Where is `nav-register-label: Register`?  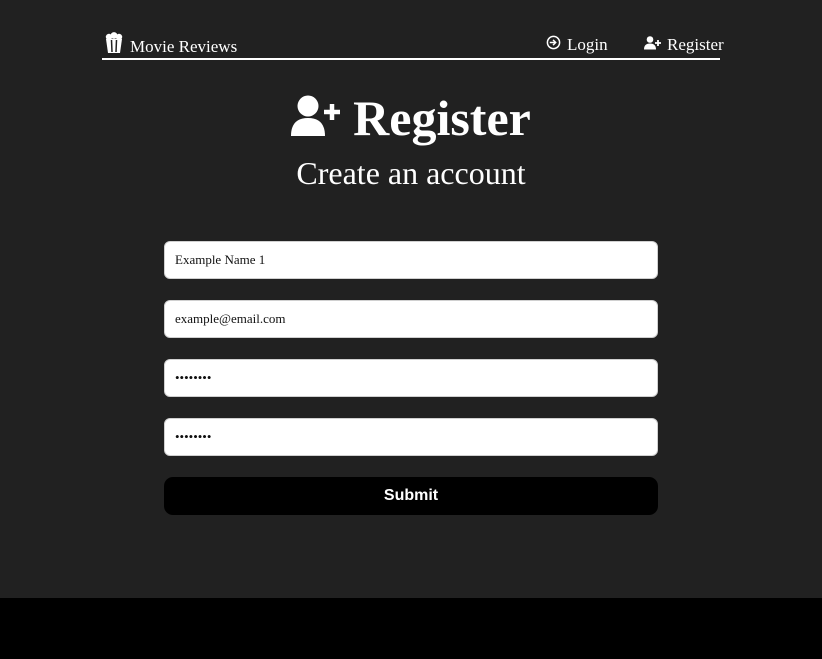
nav-register-label: Register is located at coordinates (695, 44).